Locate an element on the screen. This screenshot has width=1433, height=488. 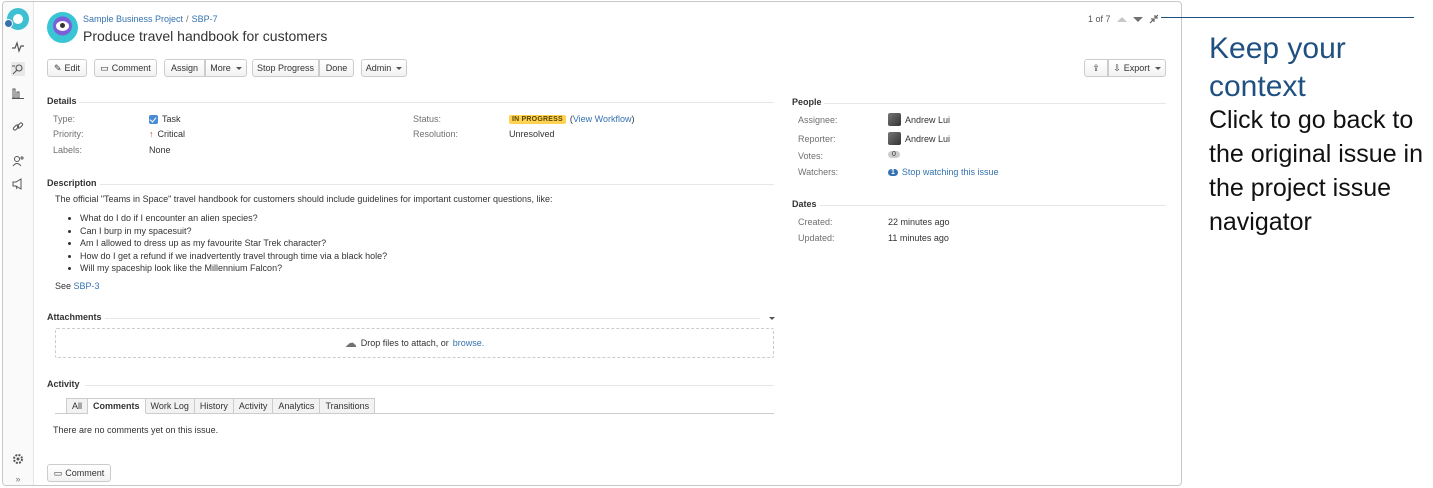
attachments-divider is located at coordinates (432, 318).